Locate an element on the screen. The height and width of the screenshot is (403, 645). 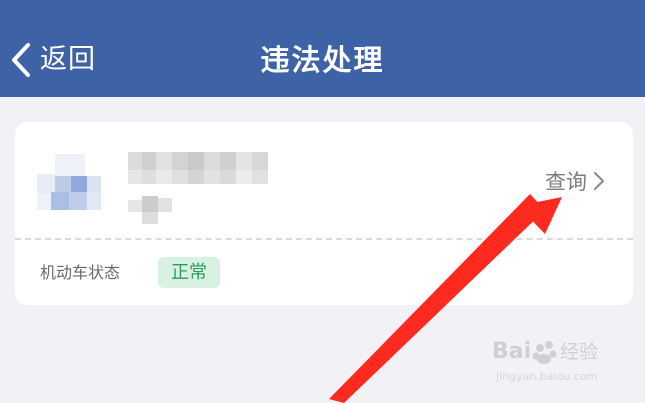
watermark-logo: Bai 经验 jingyan.baidu.com is located at coordinates (545, 361).